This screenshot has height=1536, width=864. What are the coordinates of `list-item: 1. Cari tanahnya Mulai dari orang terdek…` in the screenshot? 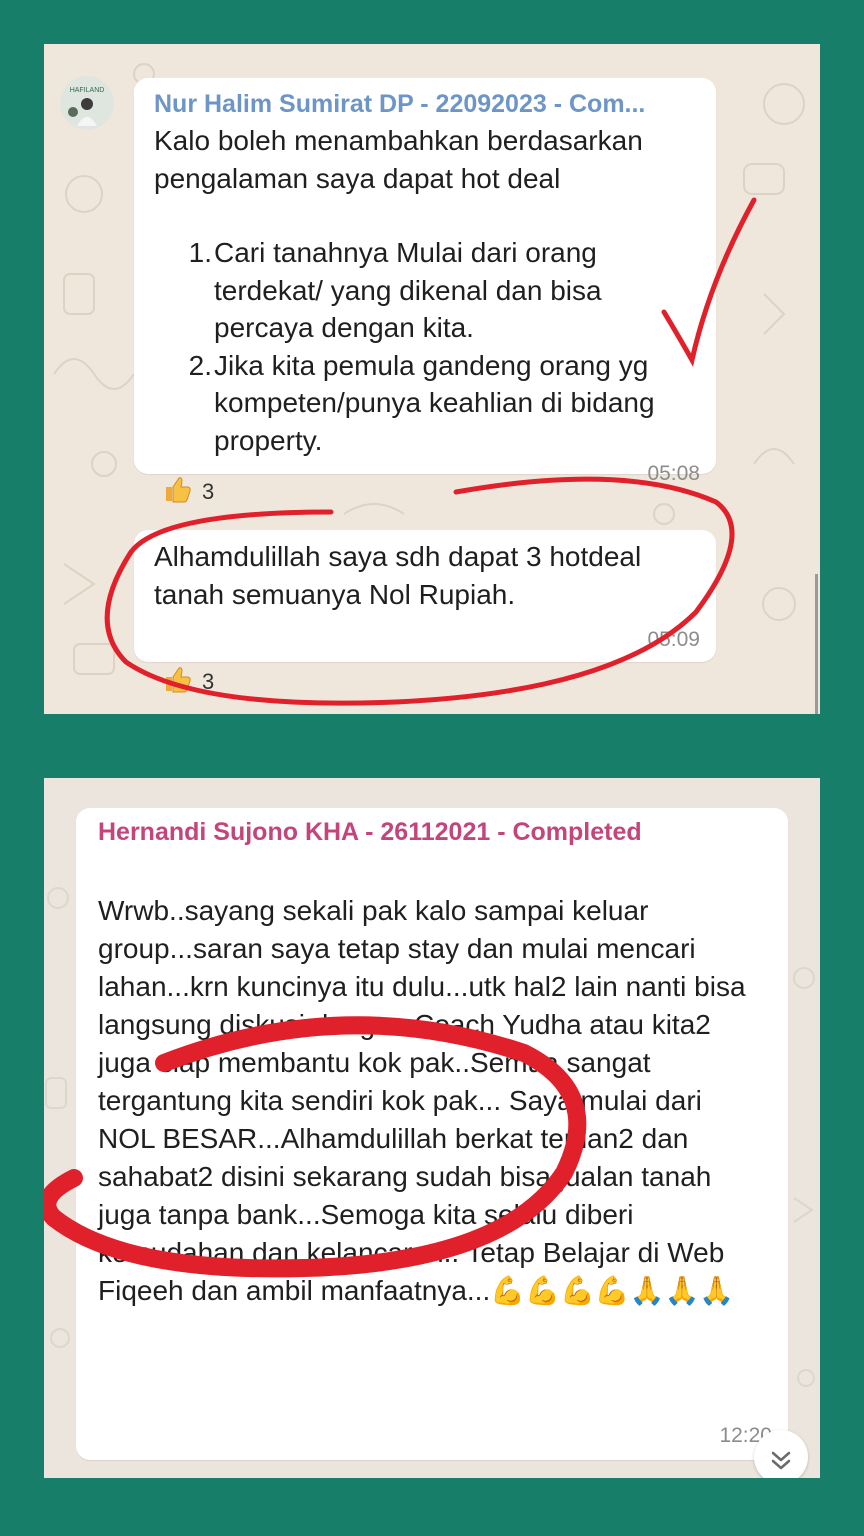 It's located at (429, 290).